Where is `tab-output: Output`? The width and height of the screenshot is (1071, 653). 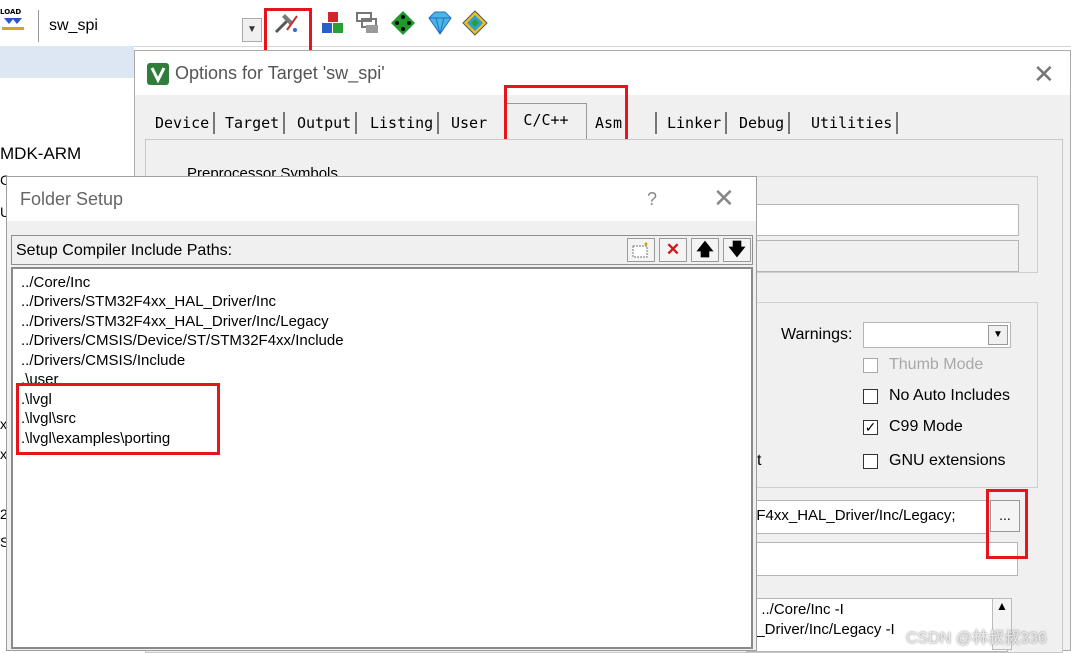
tab-output: Output is located at coordinates (325, 123).